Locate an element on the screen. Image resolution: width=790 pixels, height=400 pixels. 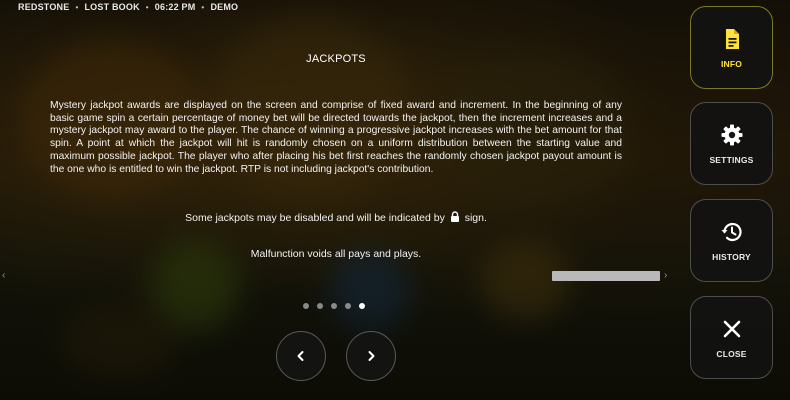
settings-button: SETTINGS is located at coordinates (731, 143).